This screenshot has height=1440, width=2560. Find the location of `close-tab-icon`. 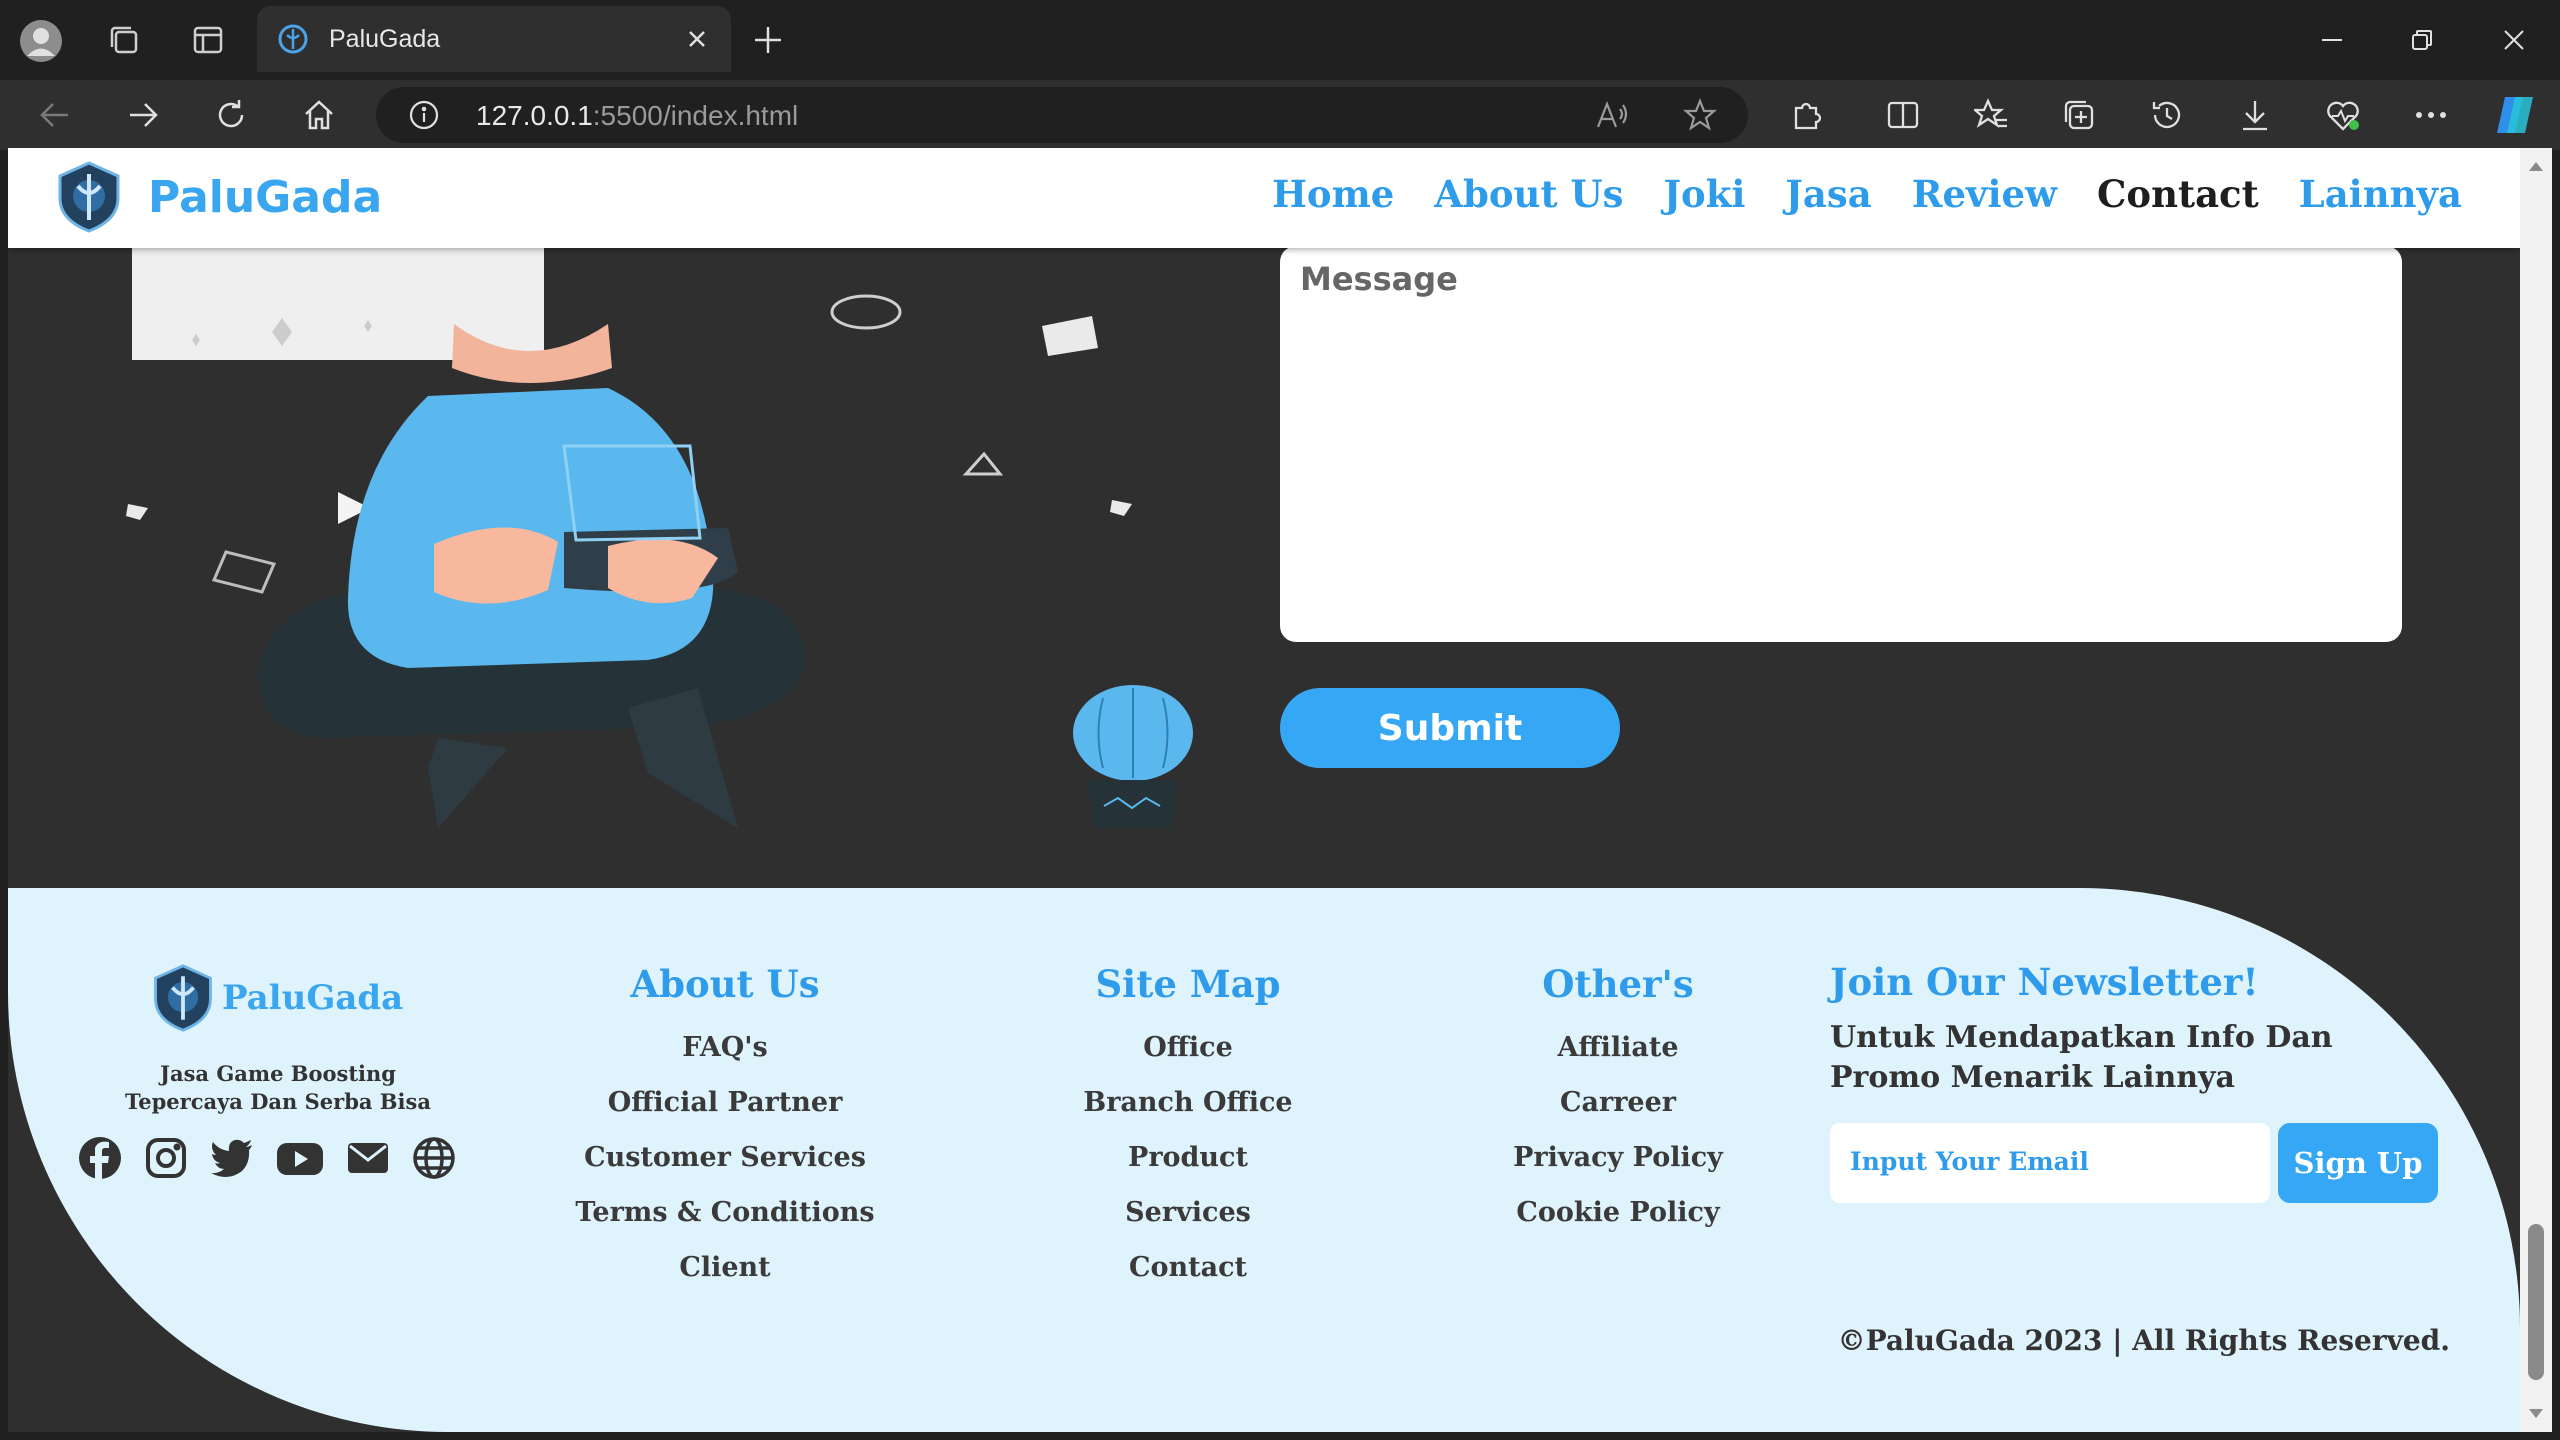

close-tab-icon is located at coordinates (697, 39).